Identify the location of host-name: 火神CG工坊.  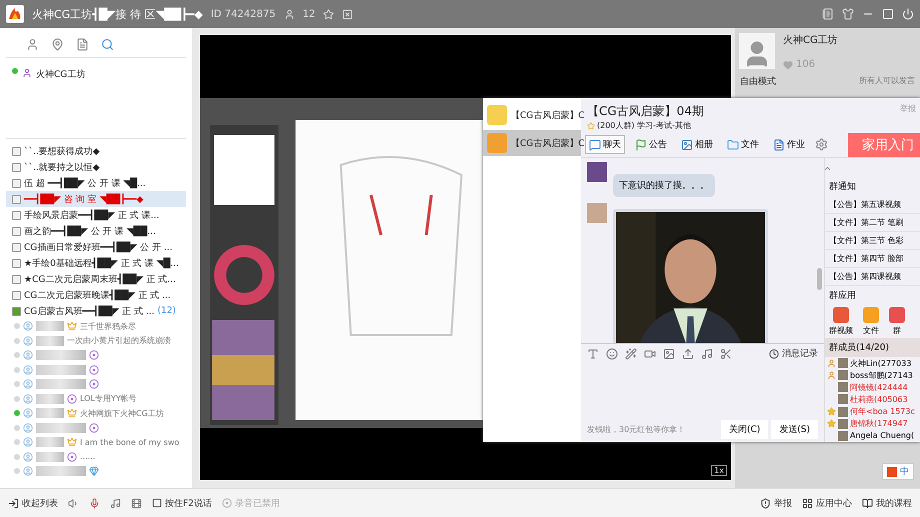
(810, 40).